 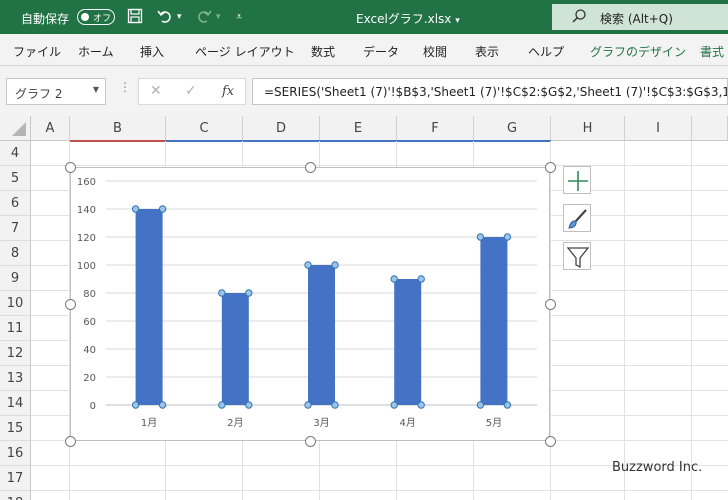 What do you see at coordinates (546, 51) in the screenshot?
I see `tab-help: ヘルプ` at bounding box center [546, 51].